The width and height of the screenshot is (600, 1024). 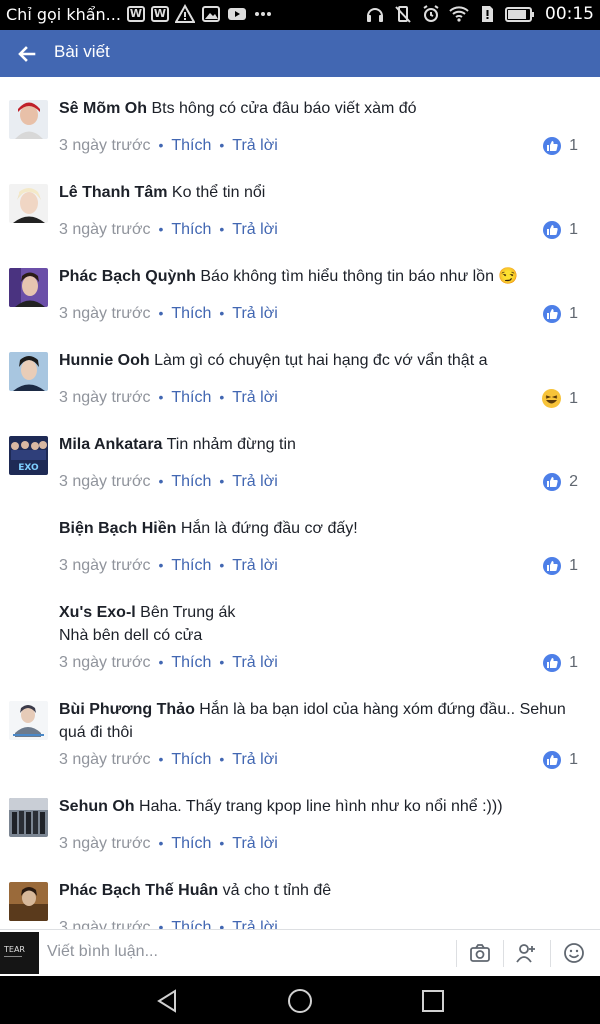 I want to click on current-user-avatar: TEAR, so click(x=19, y=953).